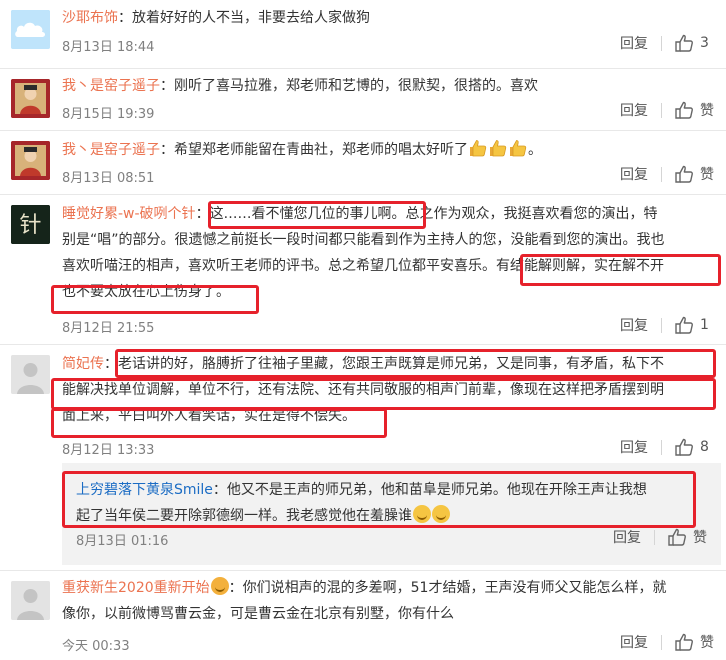 The height and width of the screenshot is (660, 726). What do you see at coordinates (219, 586) in the screenshot?
I see `heart-eyes-emoji-icon` at bounding box center [219, 586].